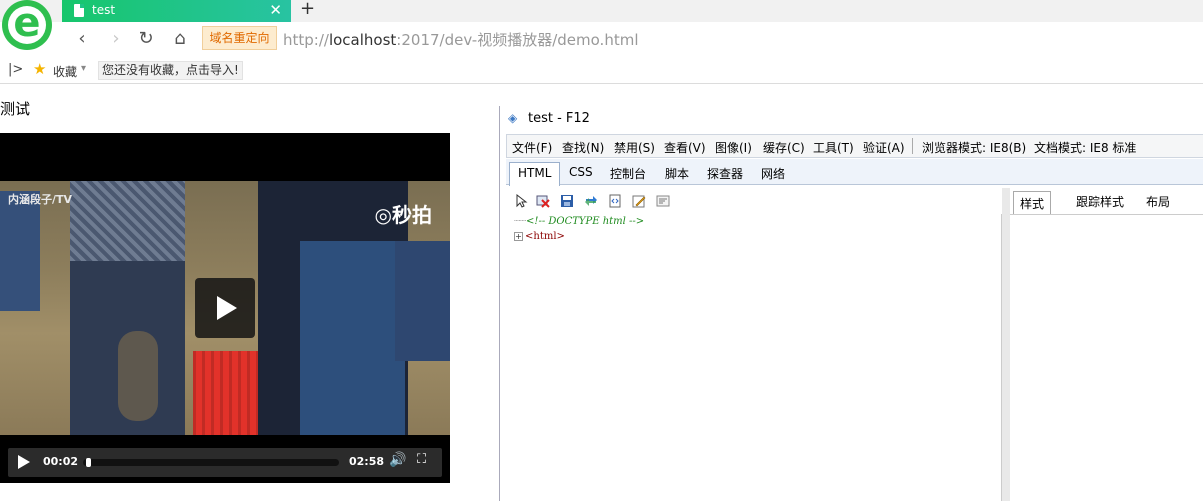  I want to click on refresh-icon: ↻, so click(146, 39).